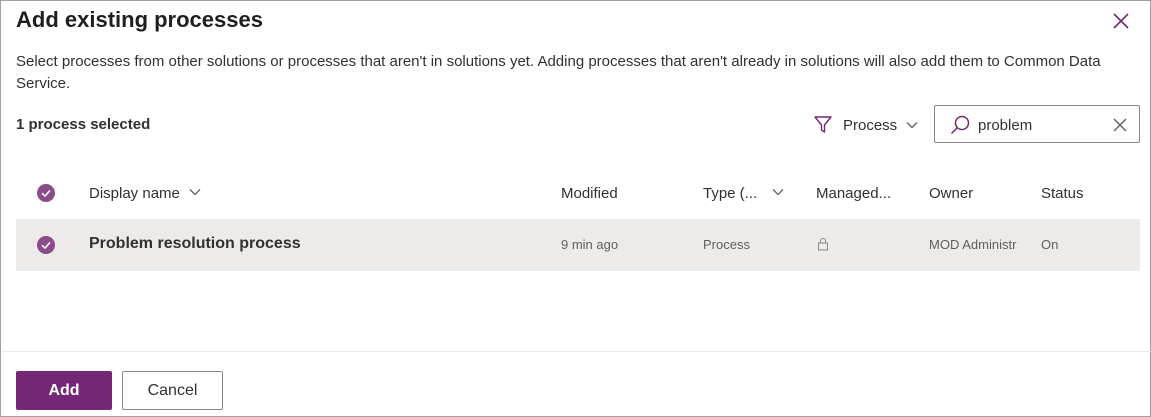 The width and height of the screenshot is (1151, 417). What do you see at coordinates (823, 244) in the screenshot?
I see `lock-icon` at bounding box center [823, 244].